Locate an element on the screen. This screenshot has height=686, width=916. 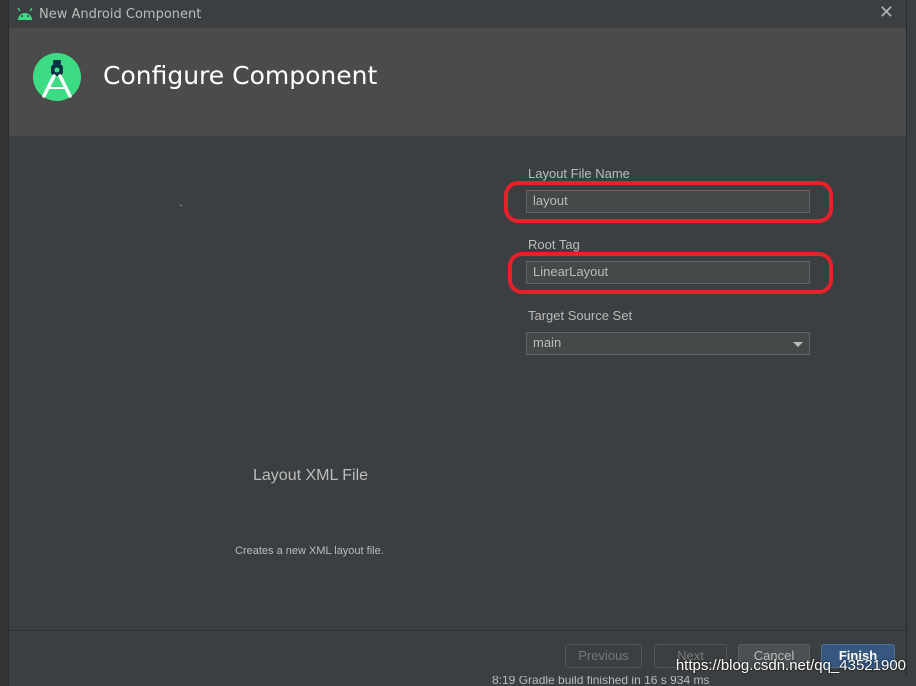
ide-right-panel is located at coordinates (911, 343).